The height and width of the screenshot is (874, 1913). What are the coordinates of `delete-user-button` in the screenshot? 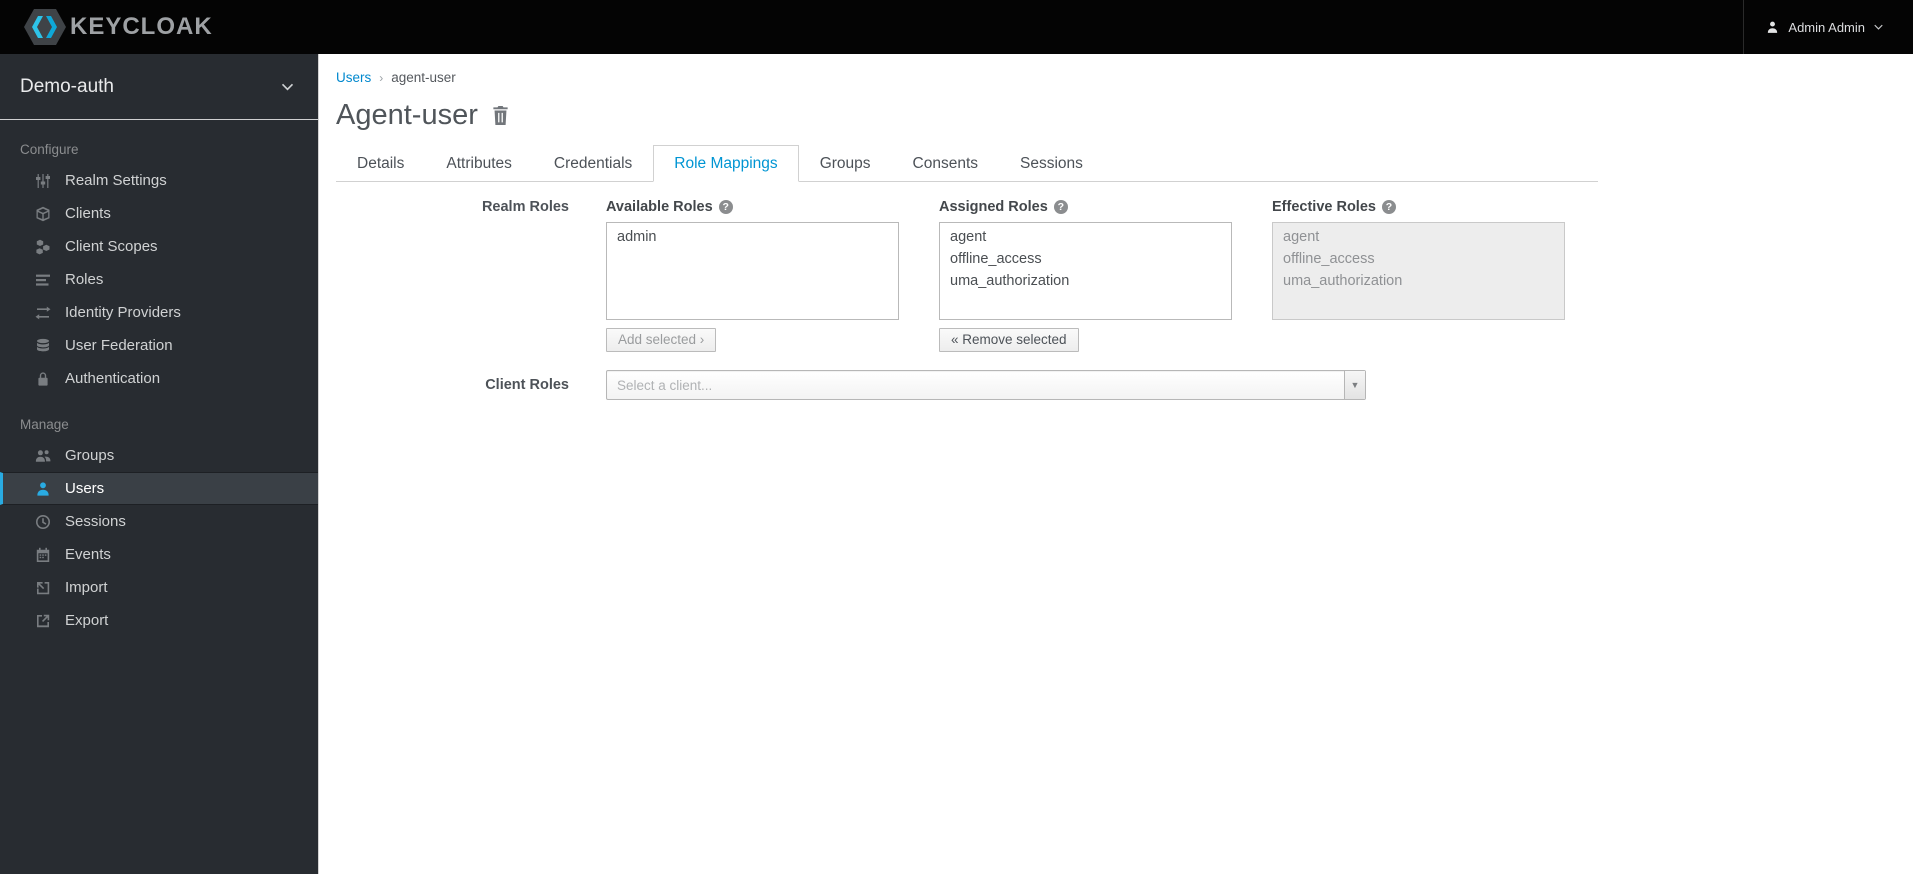 It's located at (500, 115).